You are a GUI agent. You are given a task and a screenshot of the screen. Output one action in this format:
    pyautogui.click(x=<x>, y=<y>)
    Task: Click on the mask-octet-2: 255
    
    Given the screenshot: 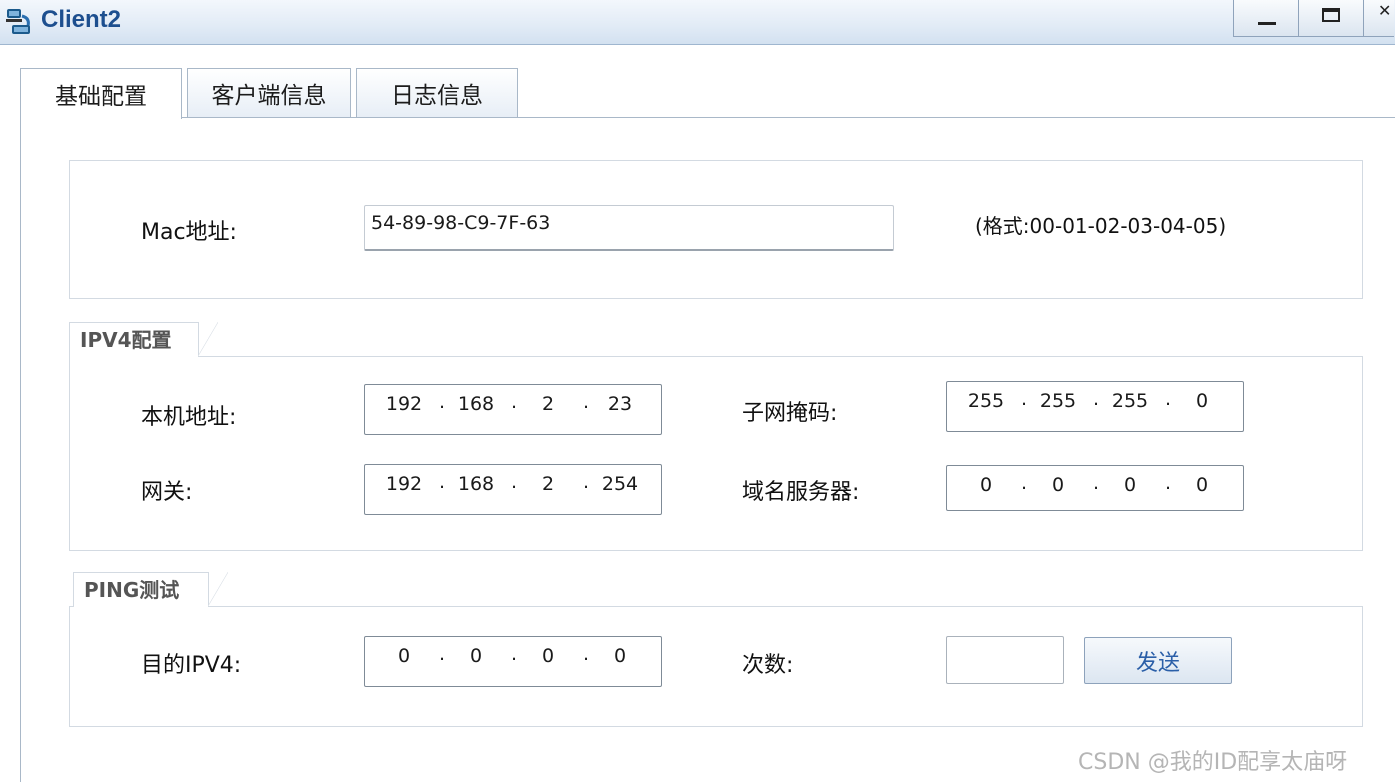 What is the action you would take?
    pyautogui.click(x=1058, y=401)
    